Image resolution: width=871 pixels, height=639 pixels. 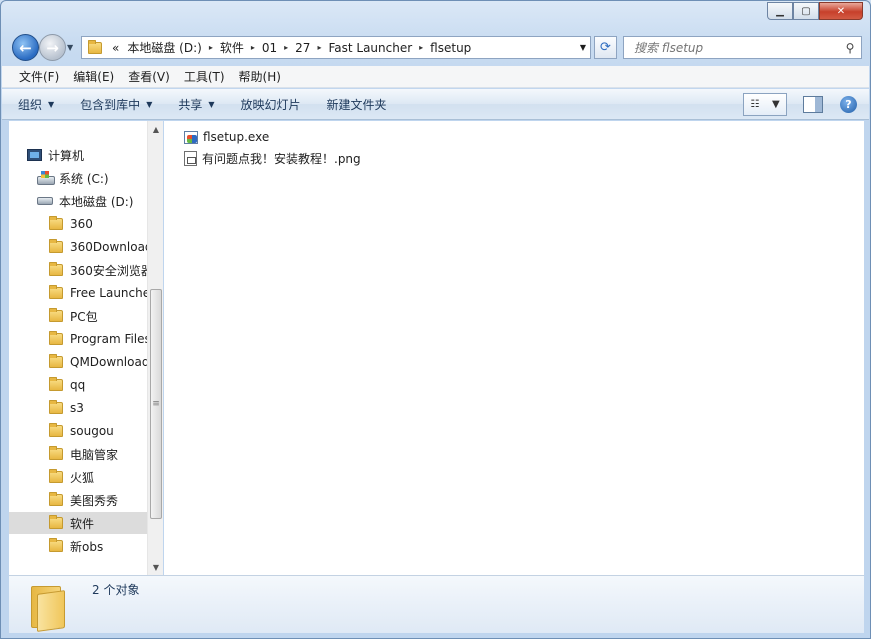 I want to click on back-button: ←, so click(x=25, y=47).